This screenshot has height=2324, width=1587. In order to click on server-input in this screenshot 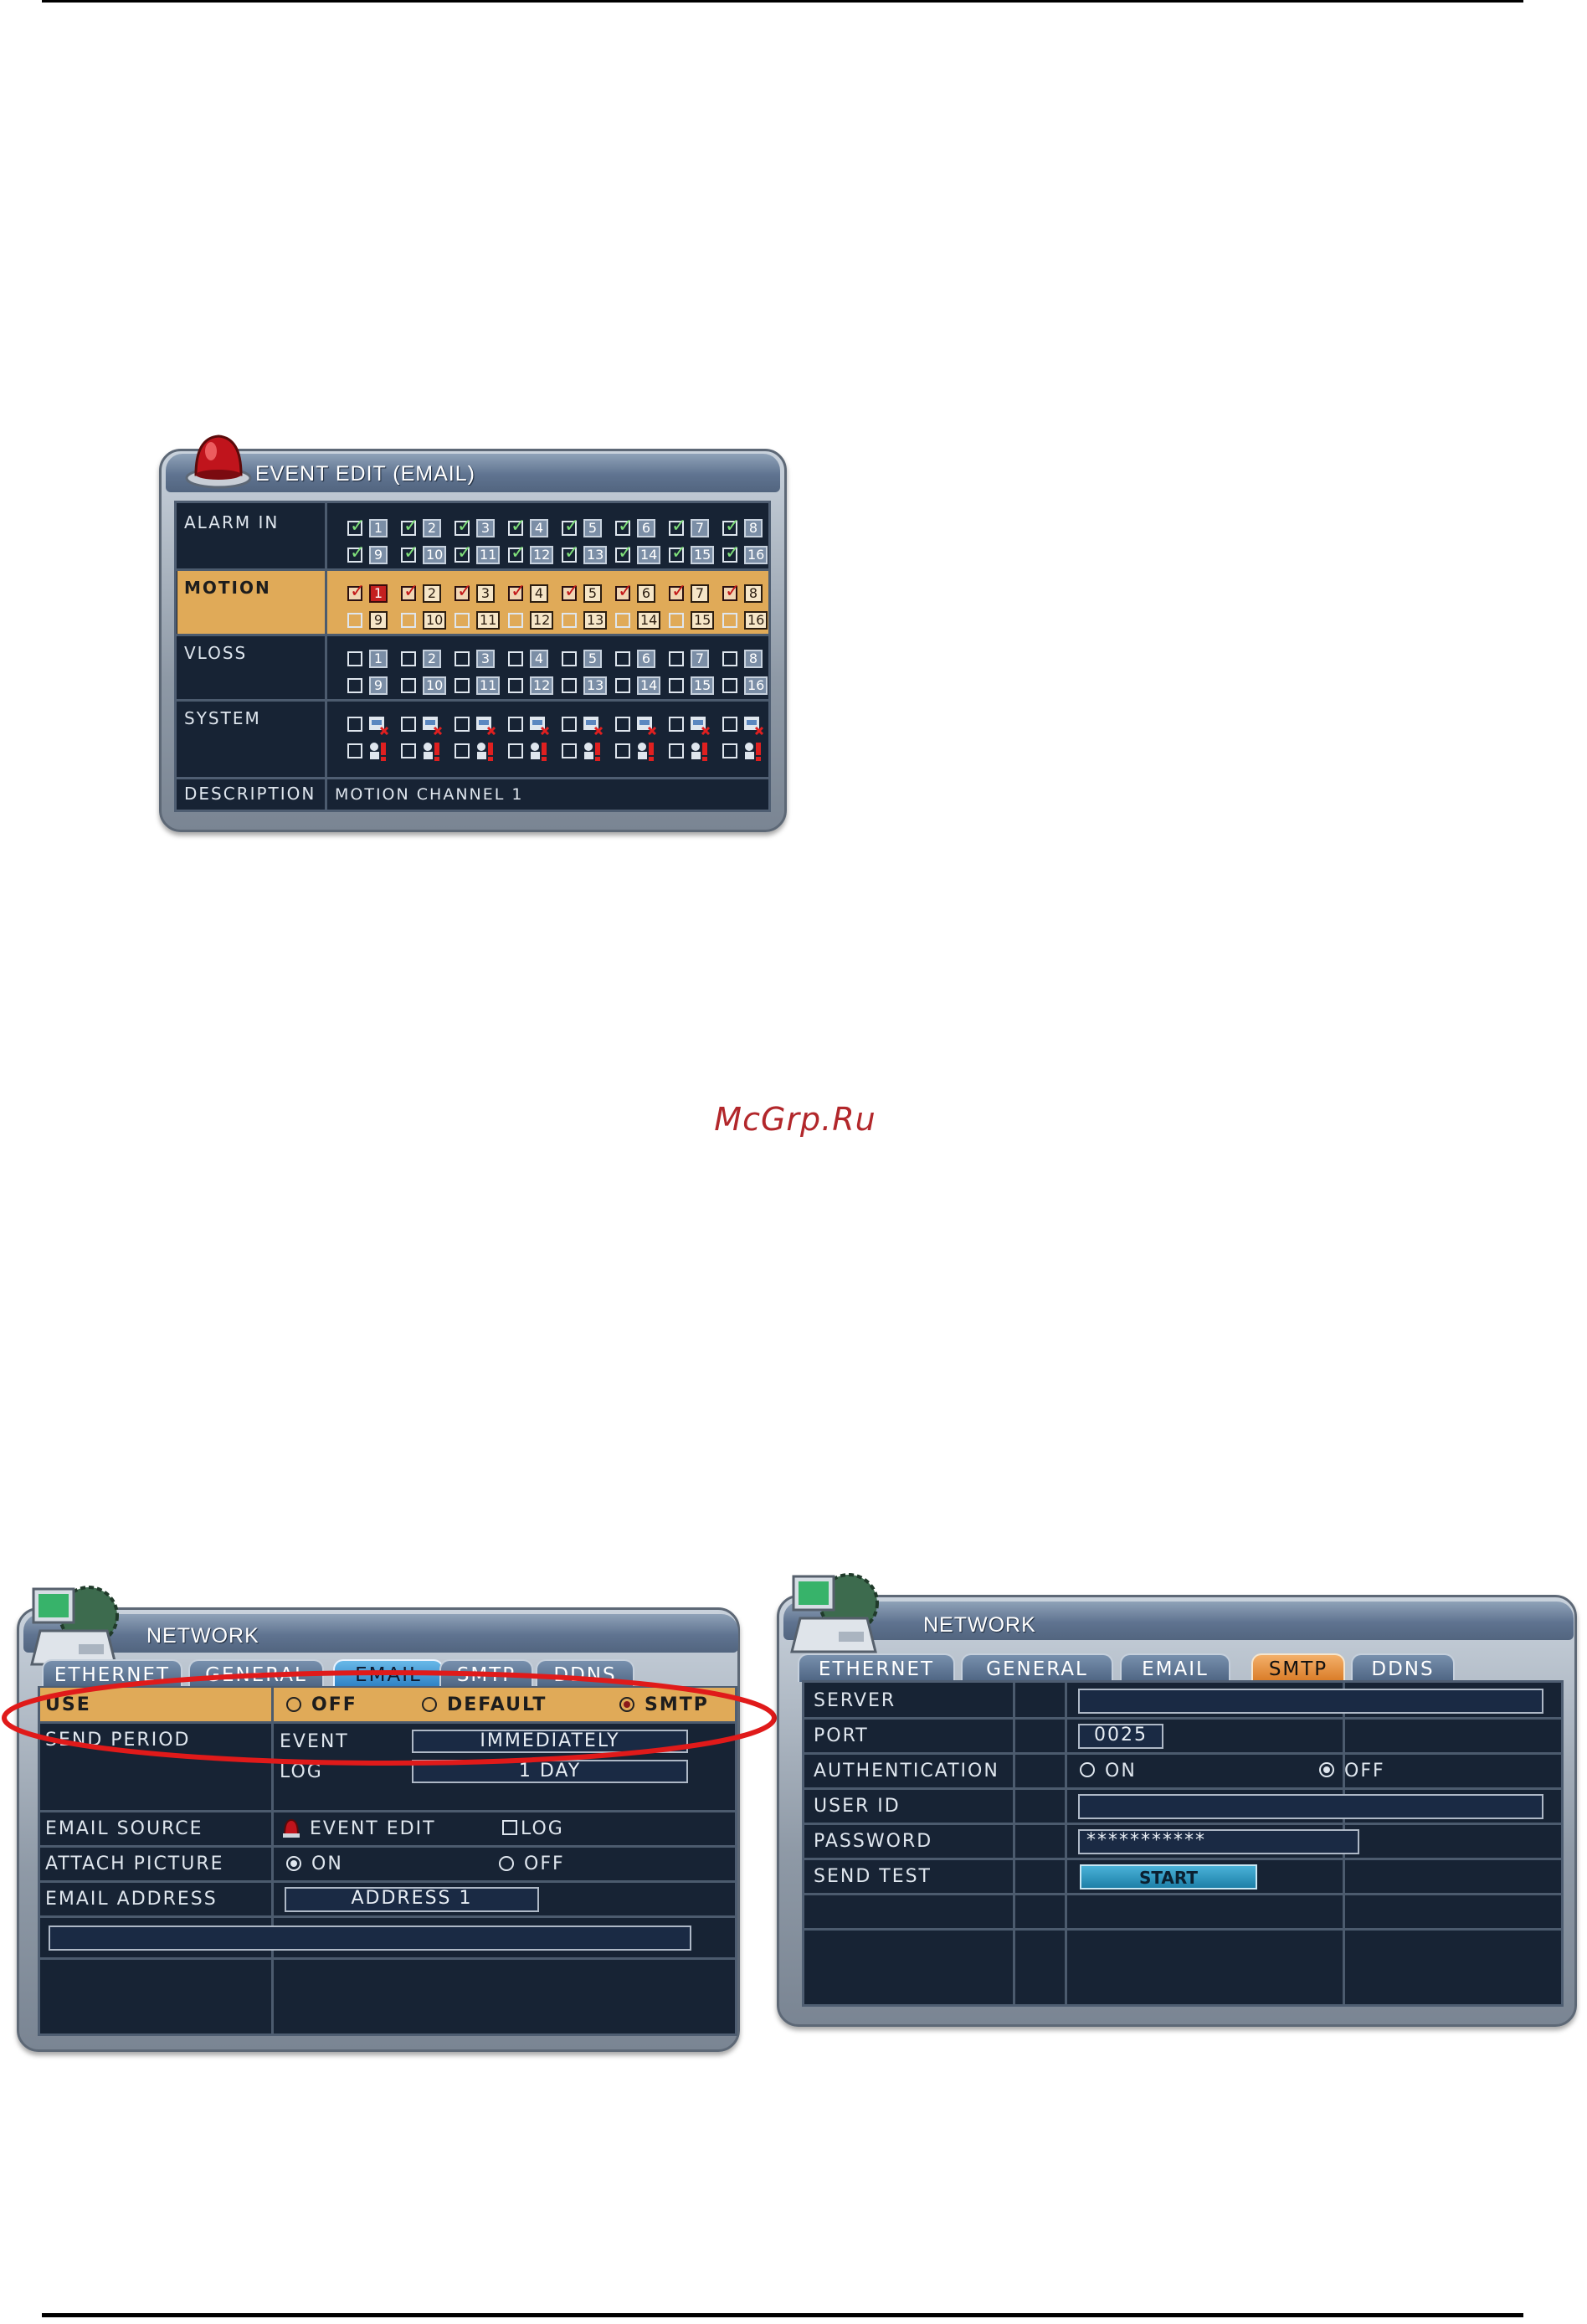, I will do `click(1310, 1702)`.